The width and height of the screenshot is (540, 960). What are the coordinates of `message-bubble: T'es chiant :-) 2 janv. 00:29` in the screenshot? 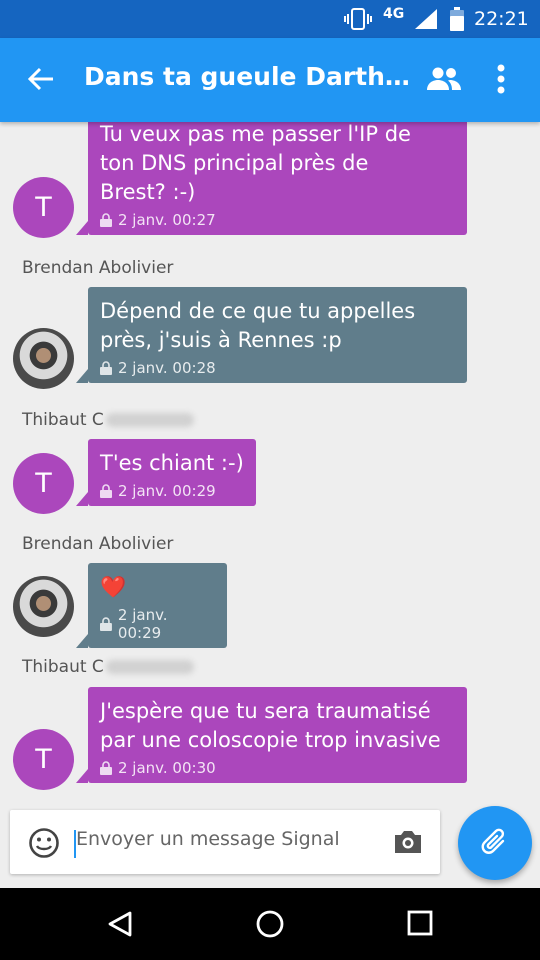 It's located at (166, 472).